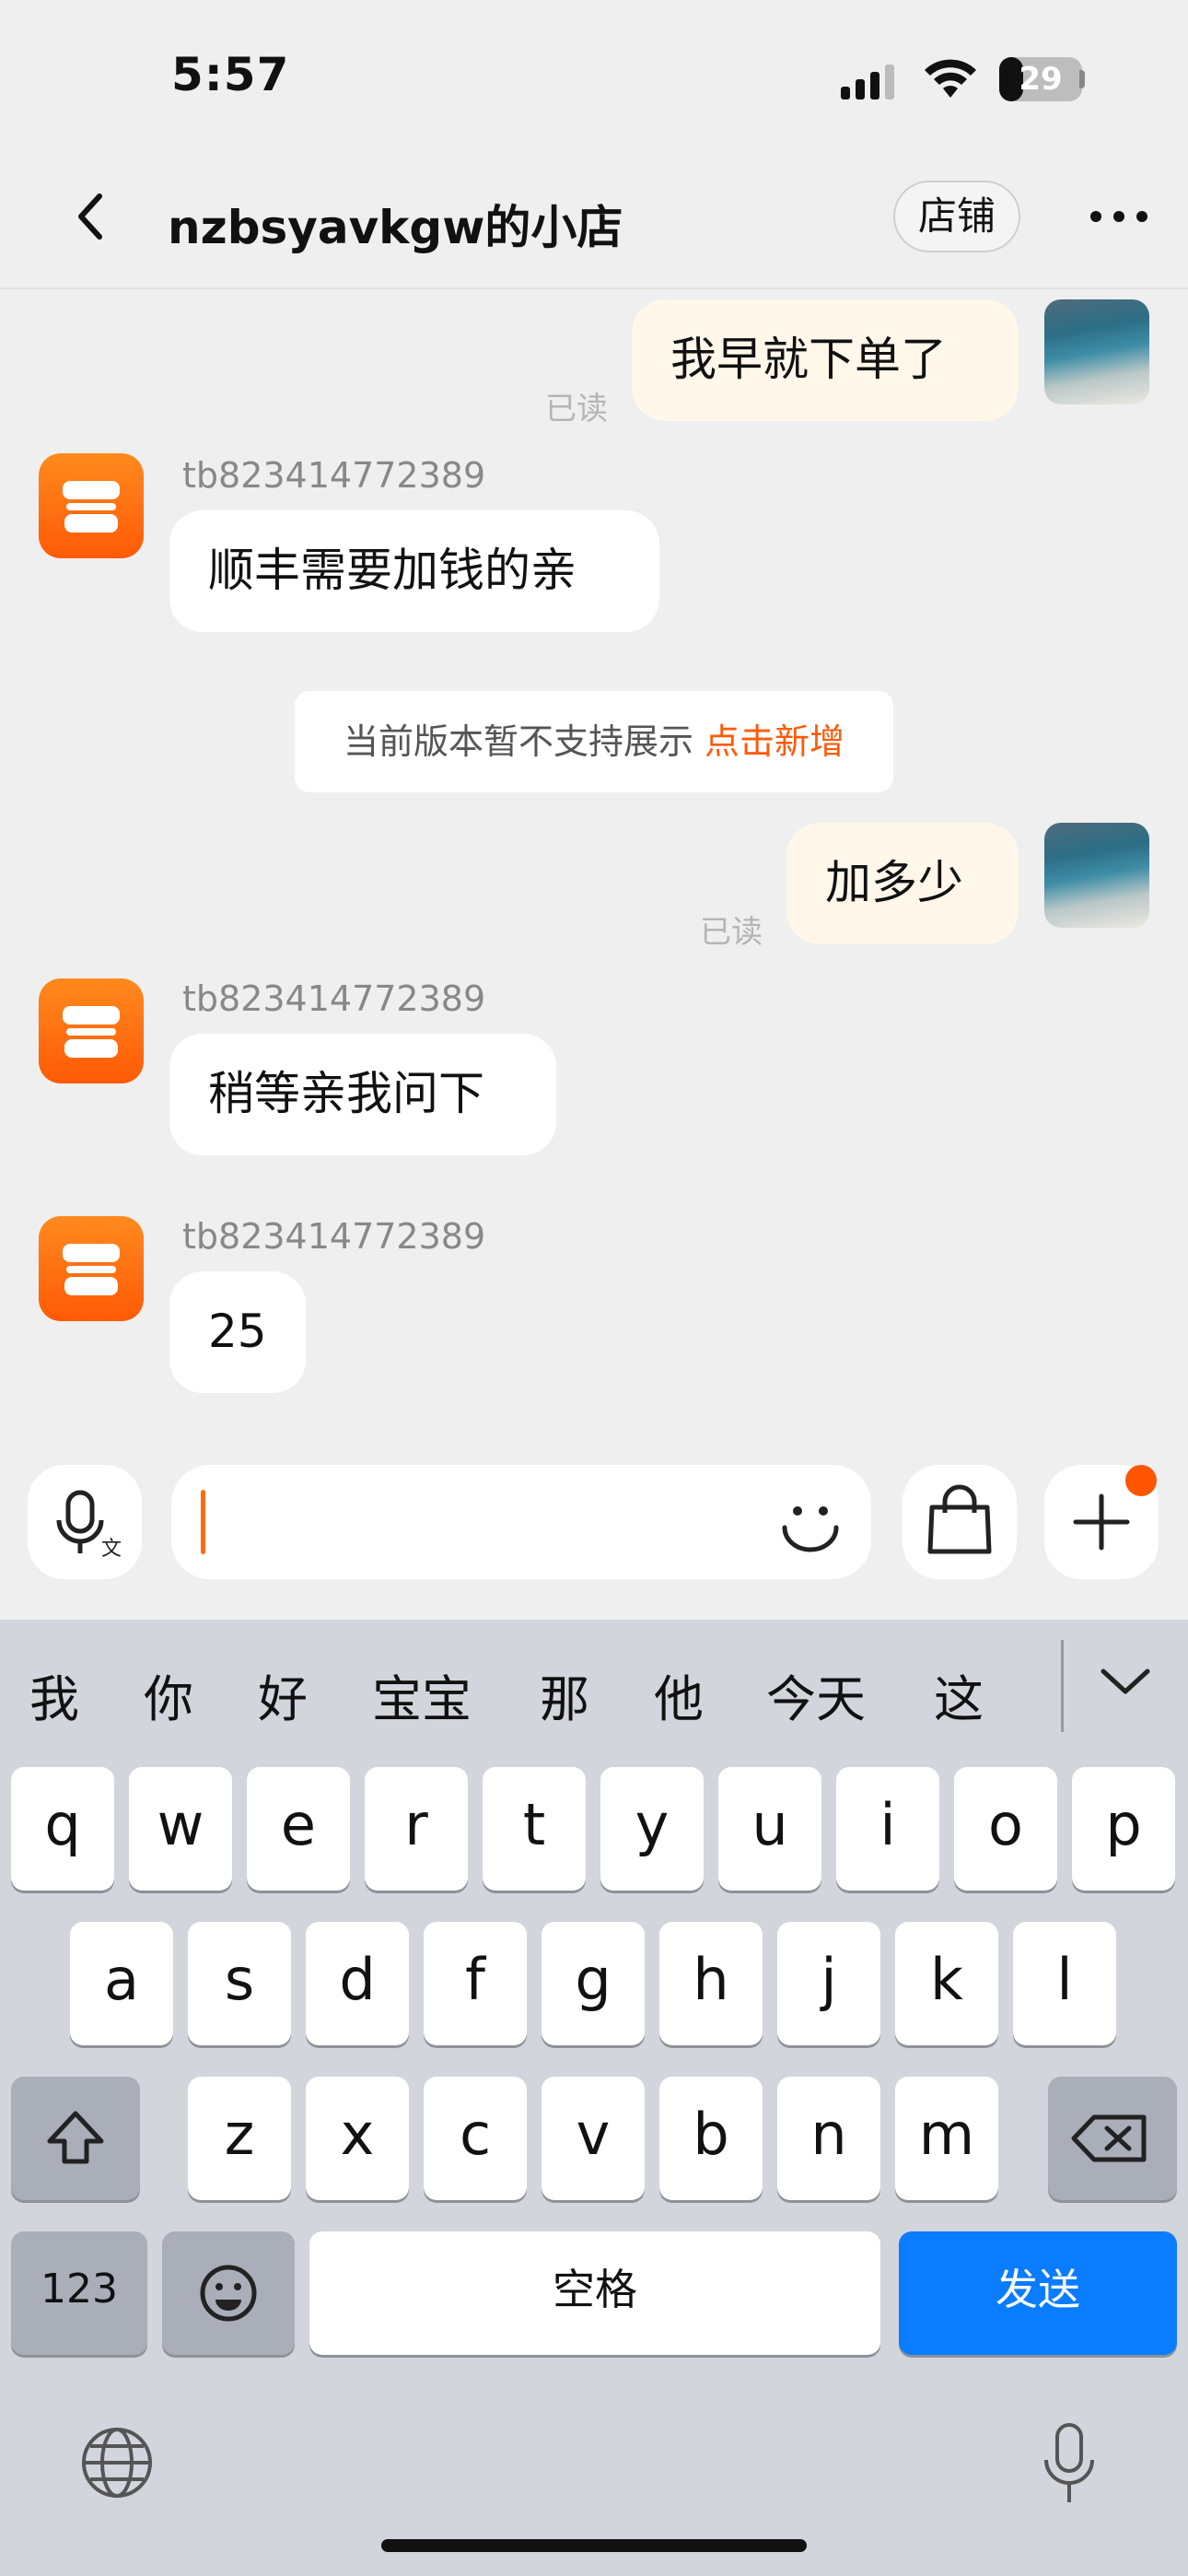  I want to click on voice-to-text-button: 文, so click(85, 1522).